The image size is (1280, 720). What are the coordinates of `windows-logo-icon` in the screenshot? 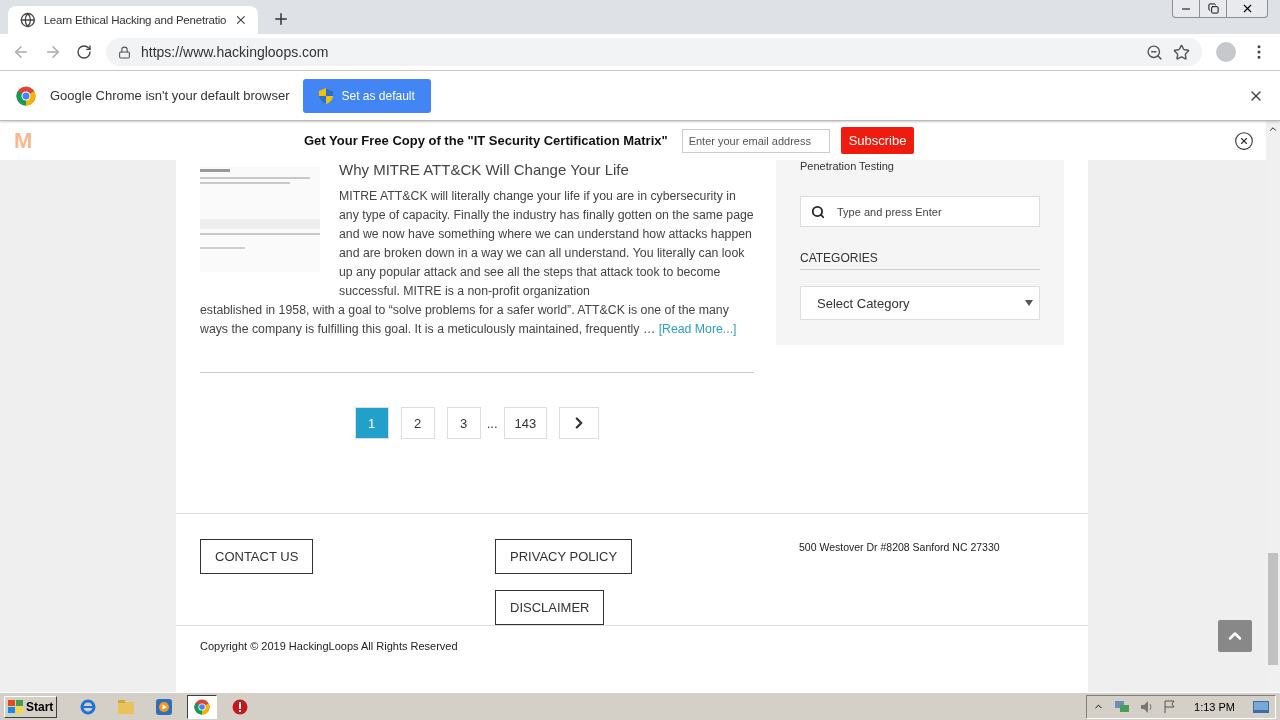 It's located at (16, 706).